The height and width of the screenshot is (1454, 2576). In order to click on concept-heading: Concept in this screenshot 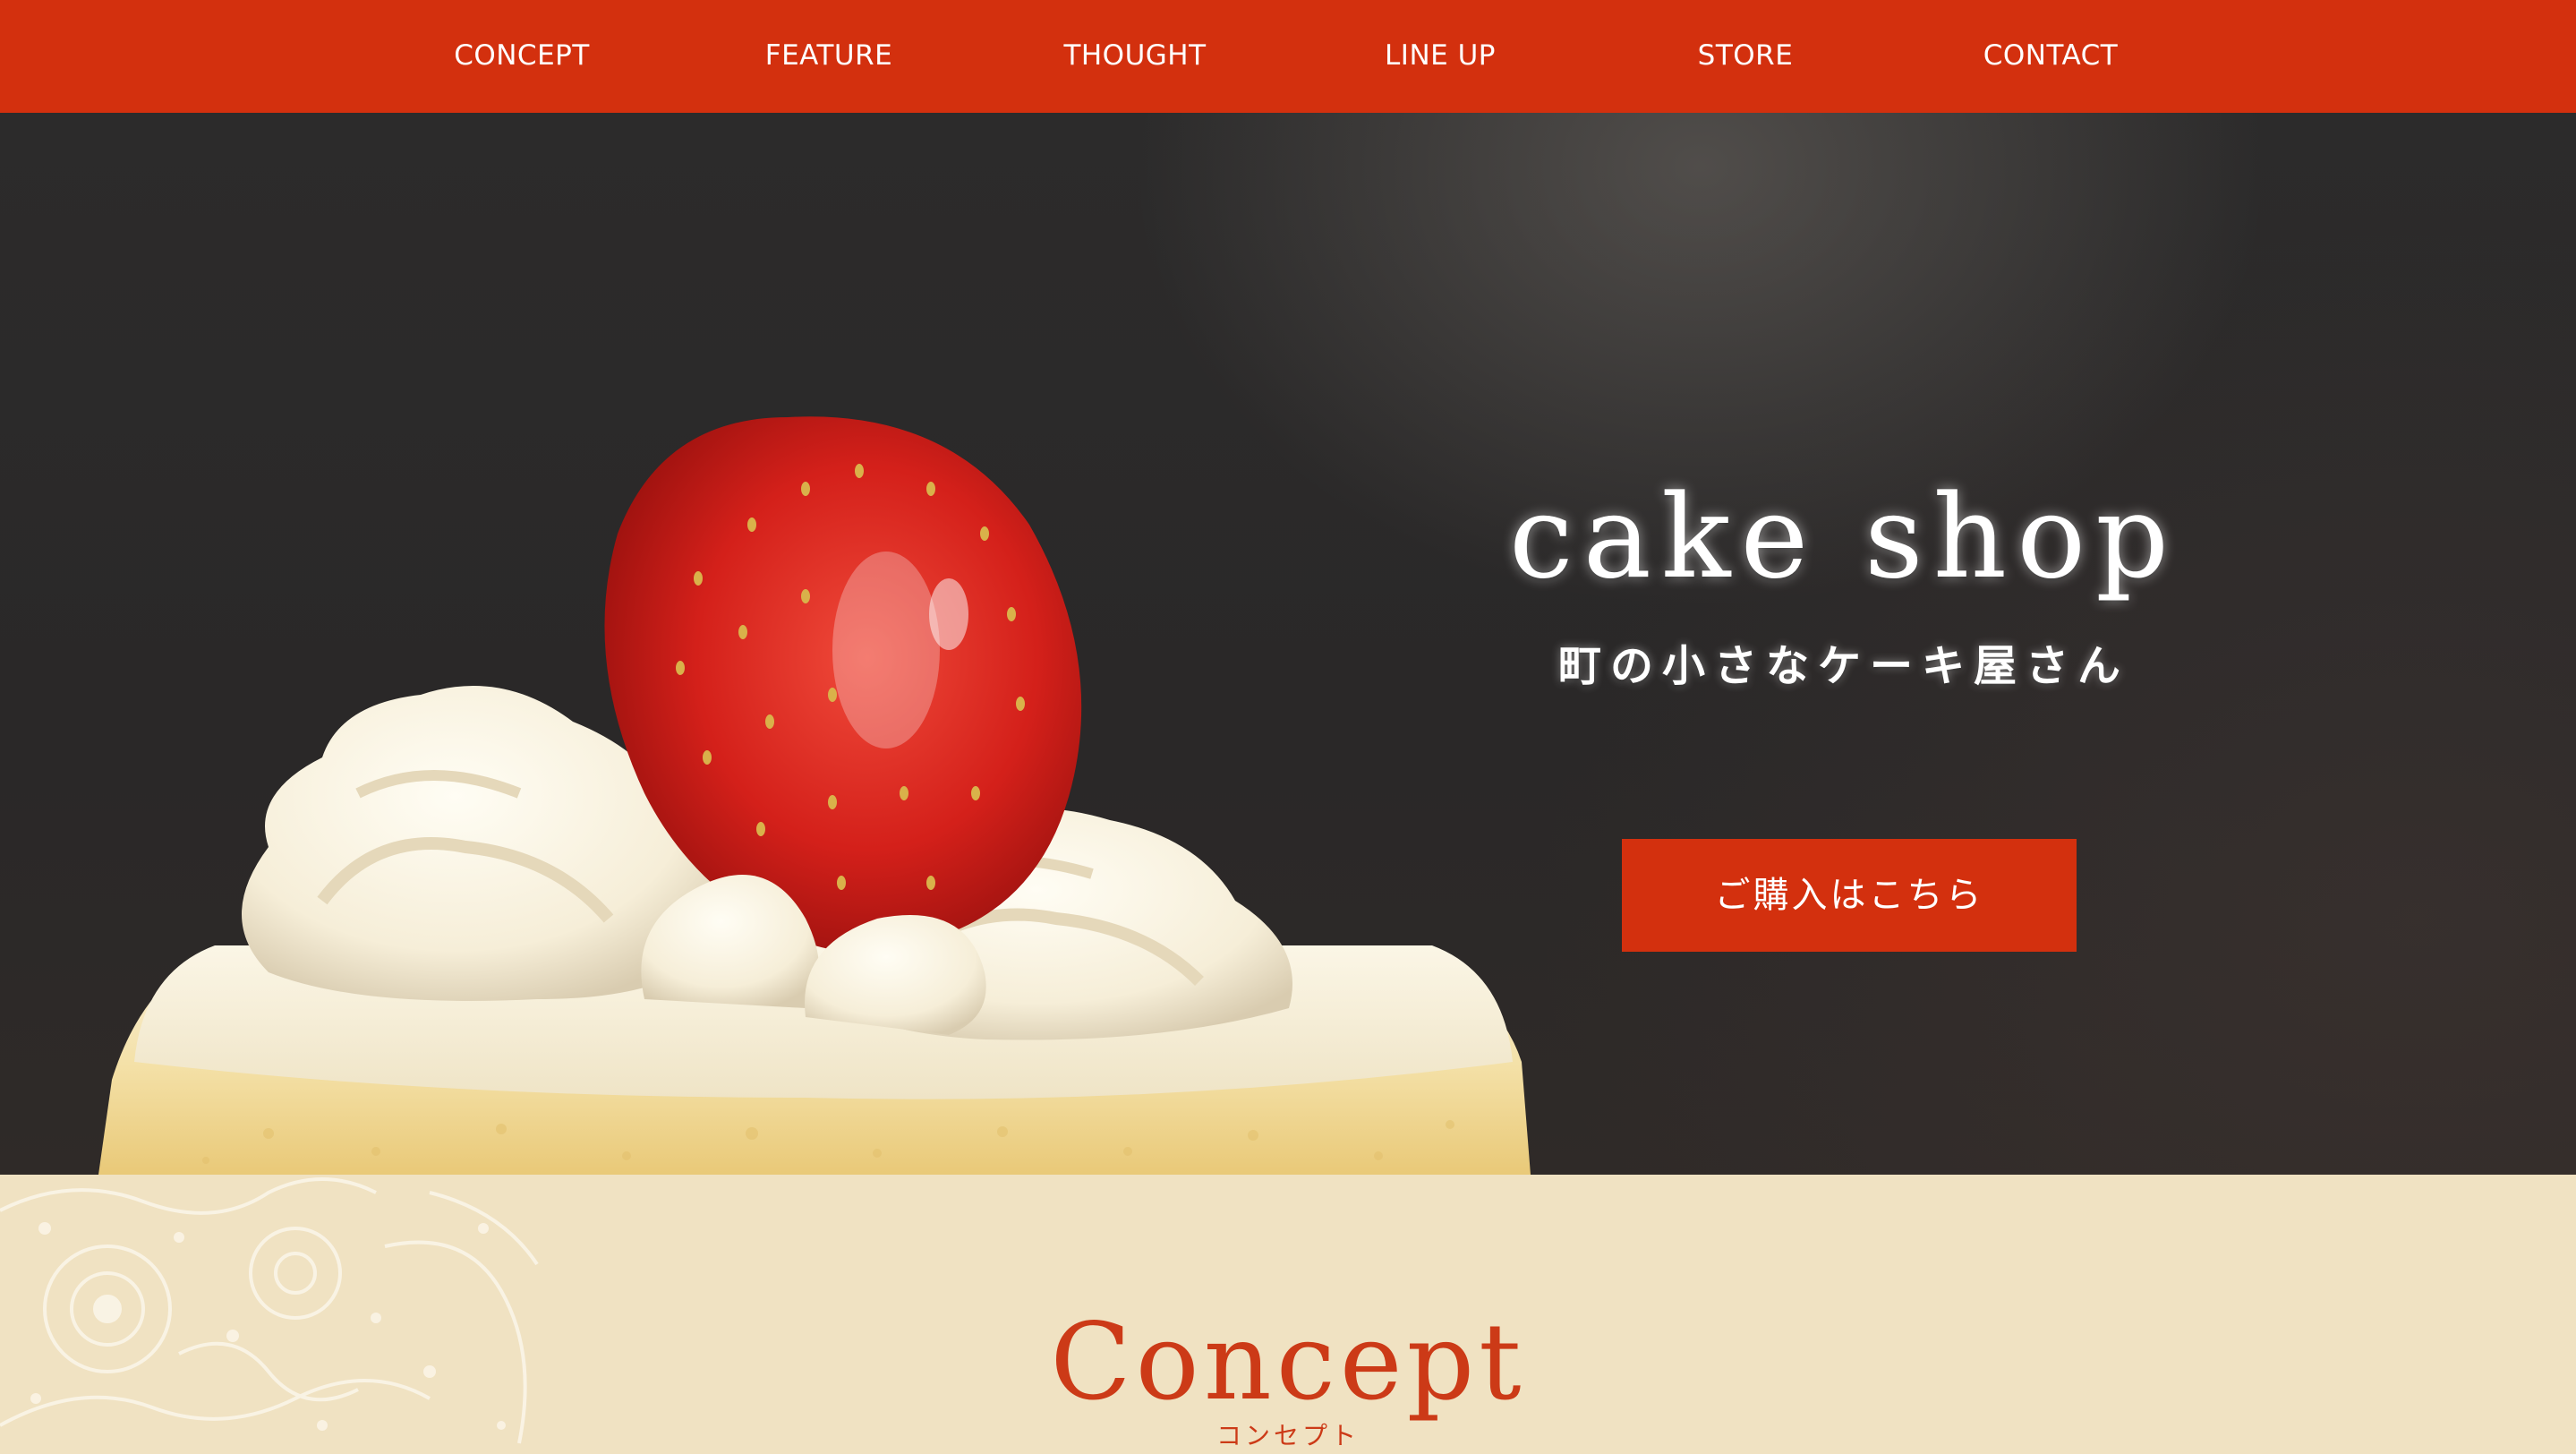, I will do `click(1288, 1362)`.